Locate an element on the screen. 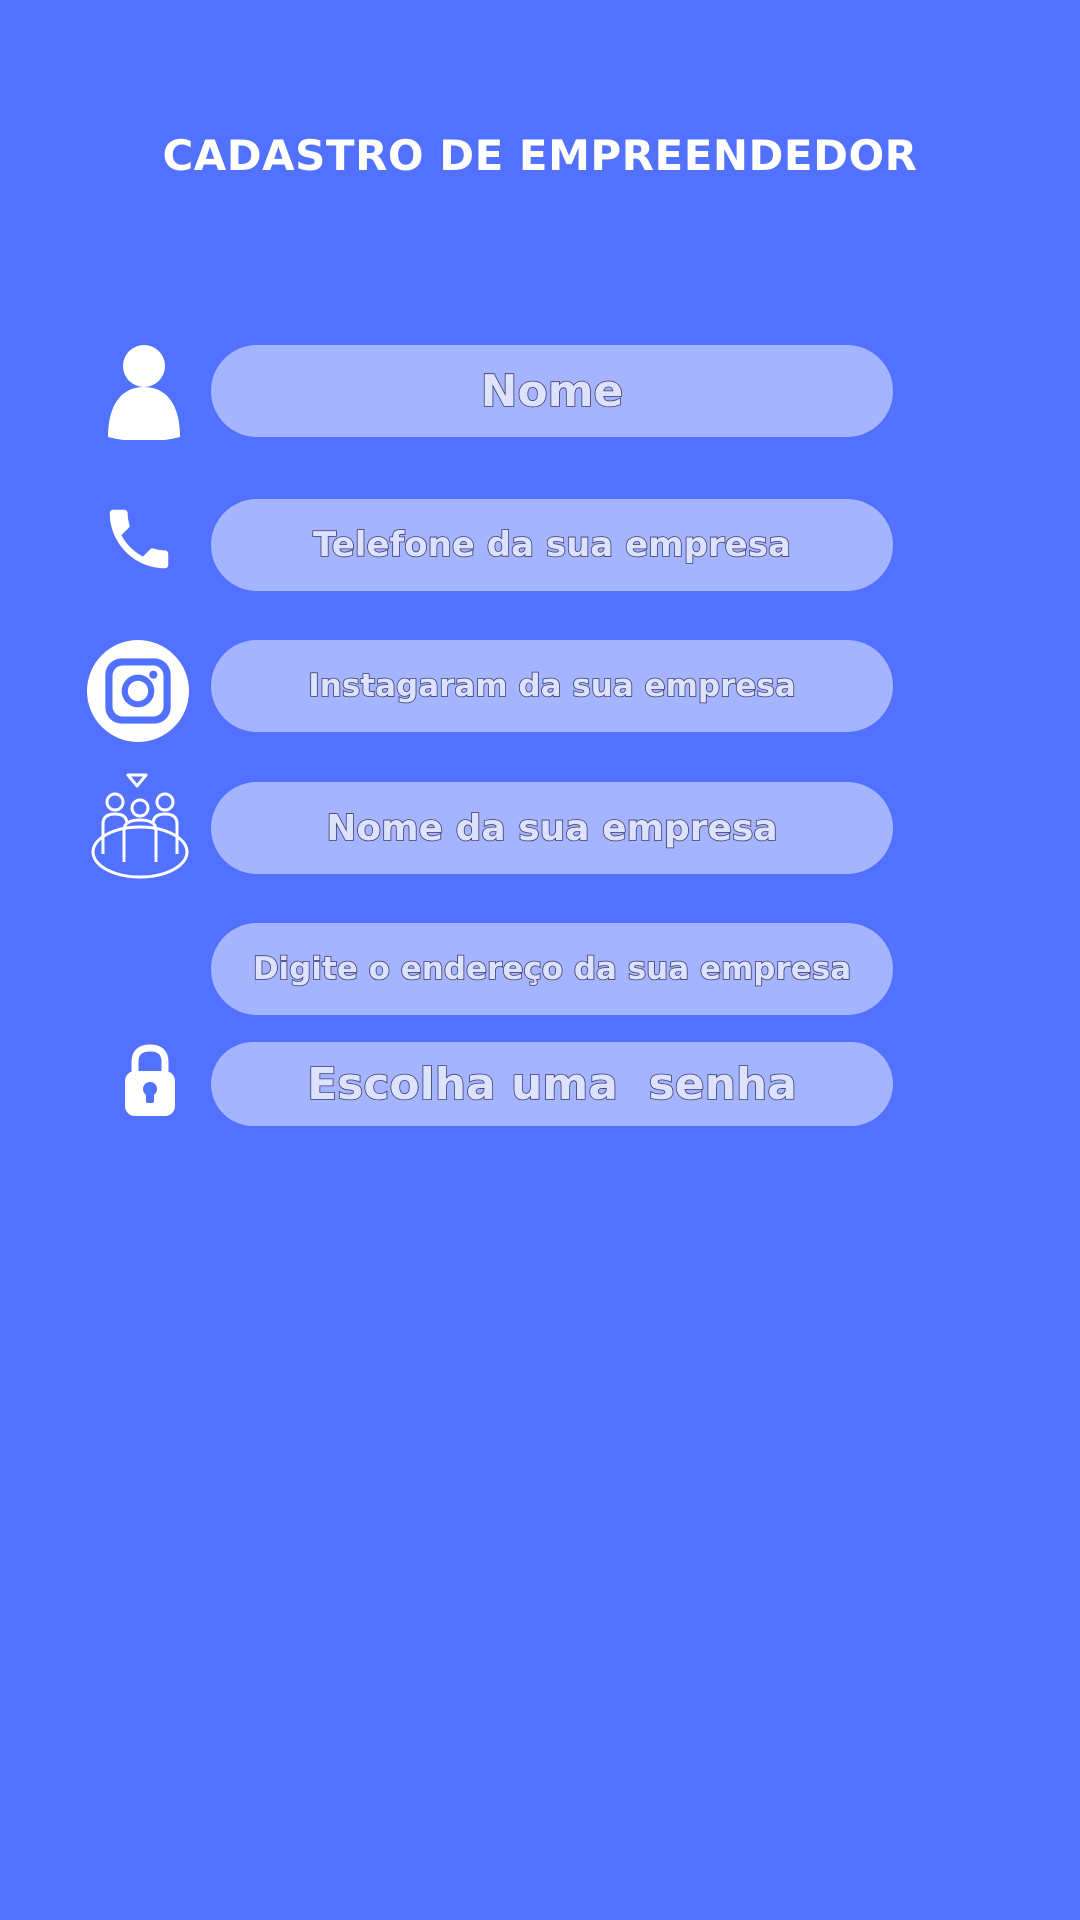 This screenshot has height=1920, width=1080. phone-field-label: Telefone da sua empresa is located at coordinates (551, 545).